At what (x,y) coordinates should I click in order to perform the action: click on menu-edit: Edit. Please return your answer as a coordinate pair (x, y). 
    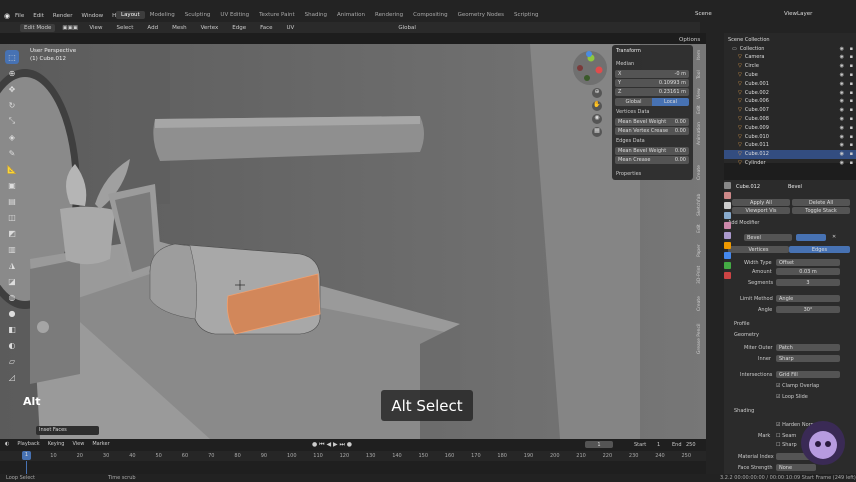
    Looking at the image, I should click on (38, 16).